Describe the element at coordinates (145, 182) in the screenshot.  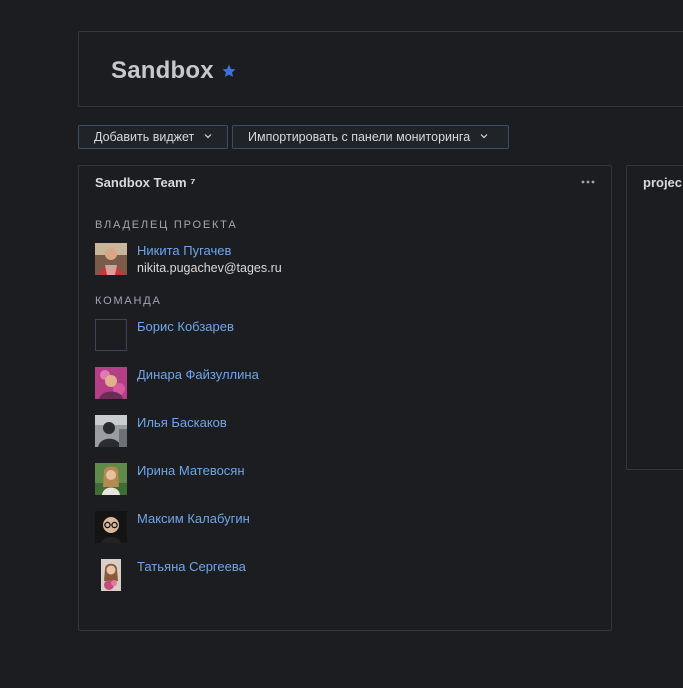
I see `panel-title: Sandbox Team ⁷` at that location.